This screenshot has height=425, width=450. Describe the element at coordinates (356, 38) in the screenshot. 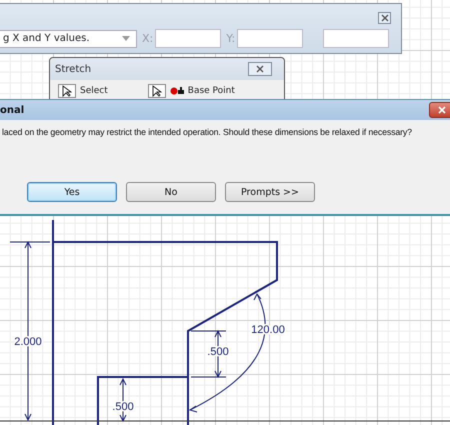

I see `input-field` at that location.